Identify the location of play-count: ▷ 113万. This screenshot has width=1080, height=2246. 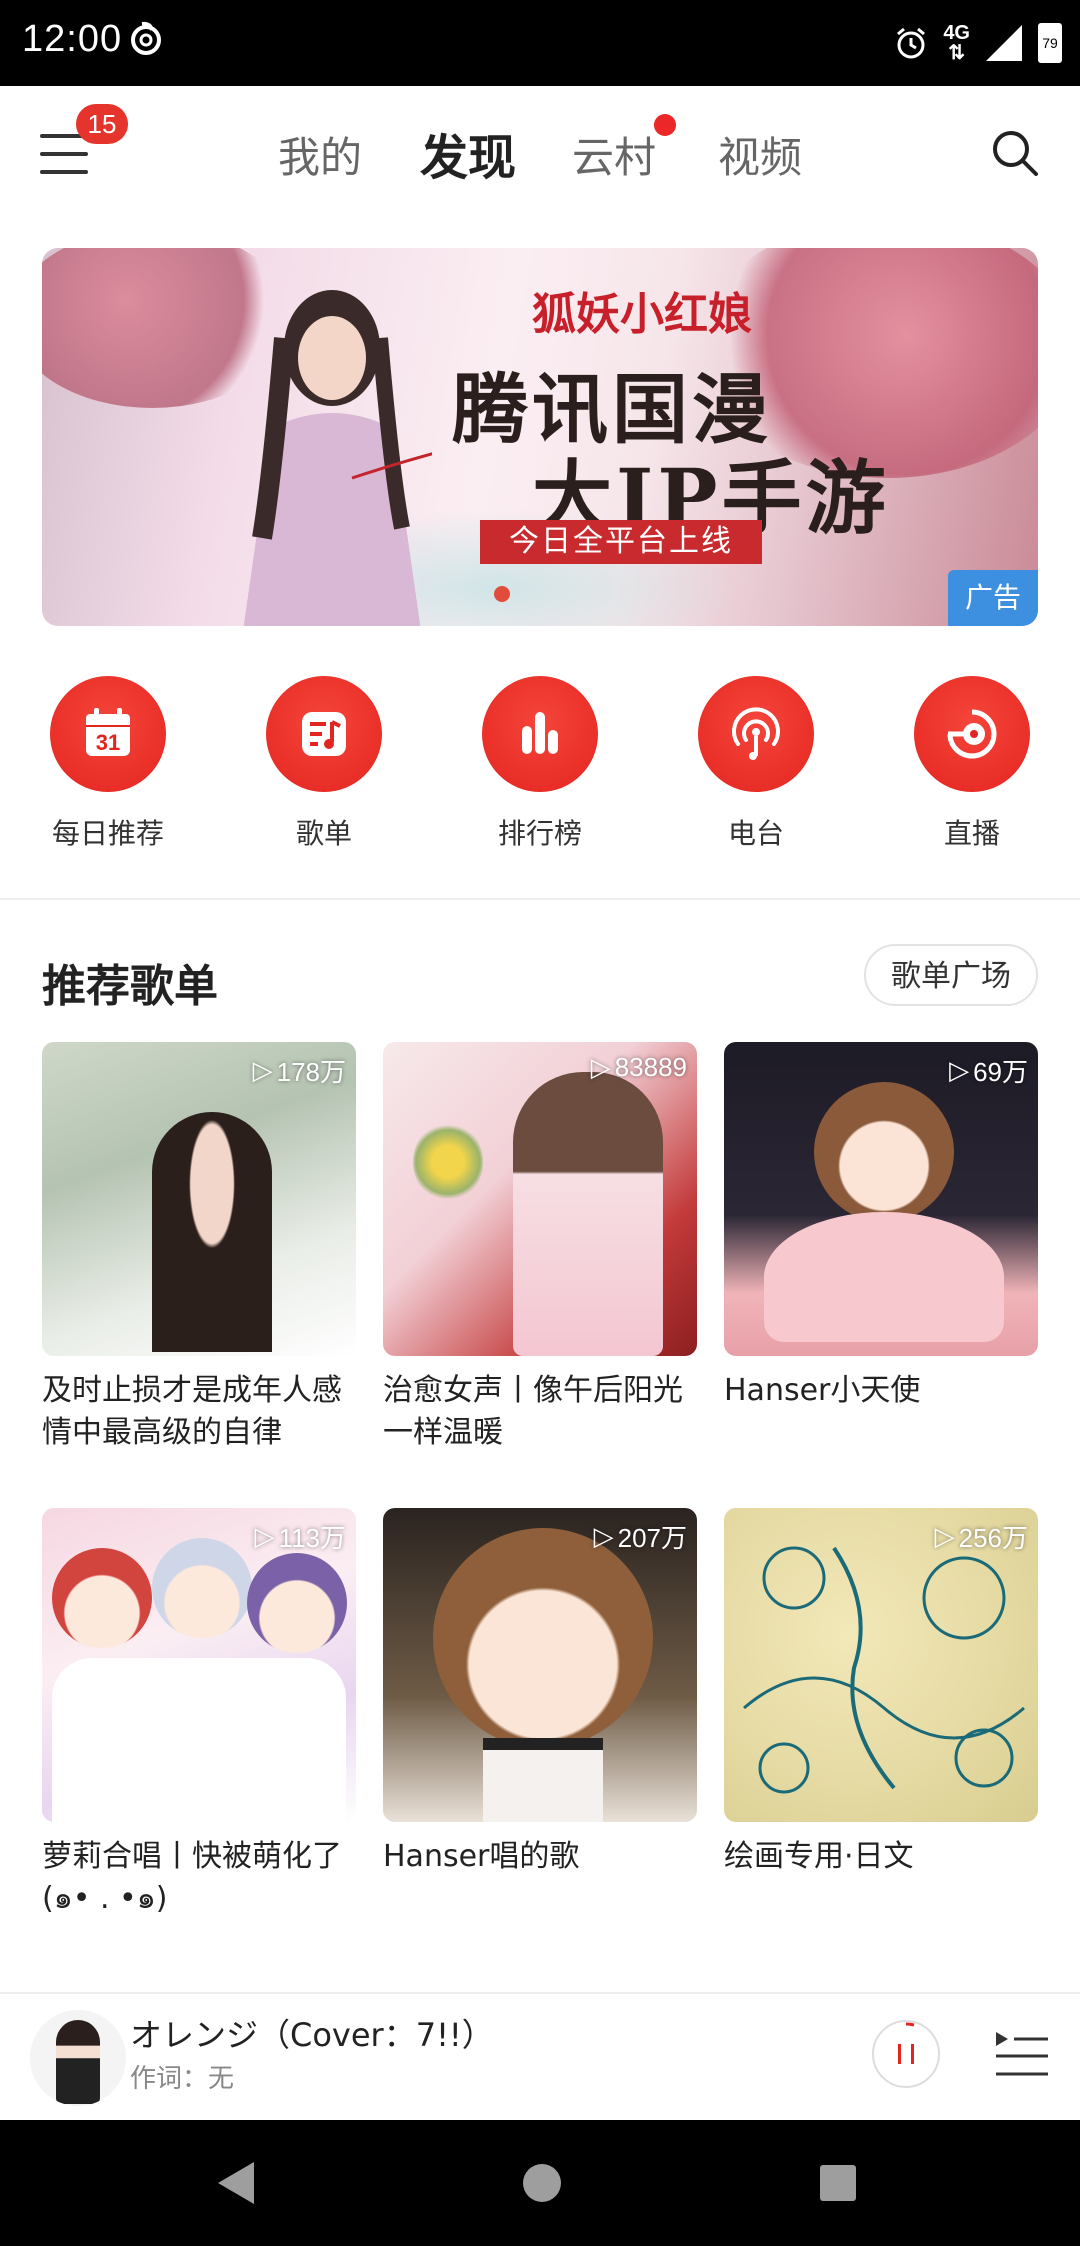
(300, 1536).